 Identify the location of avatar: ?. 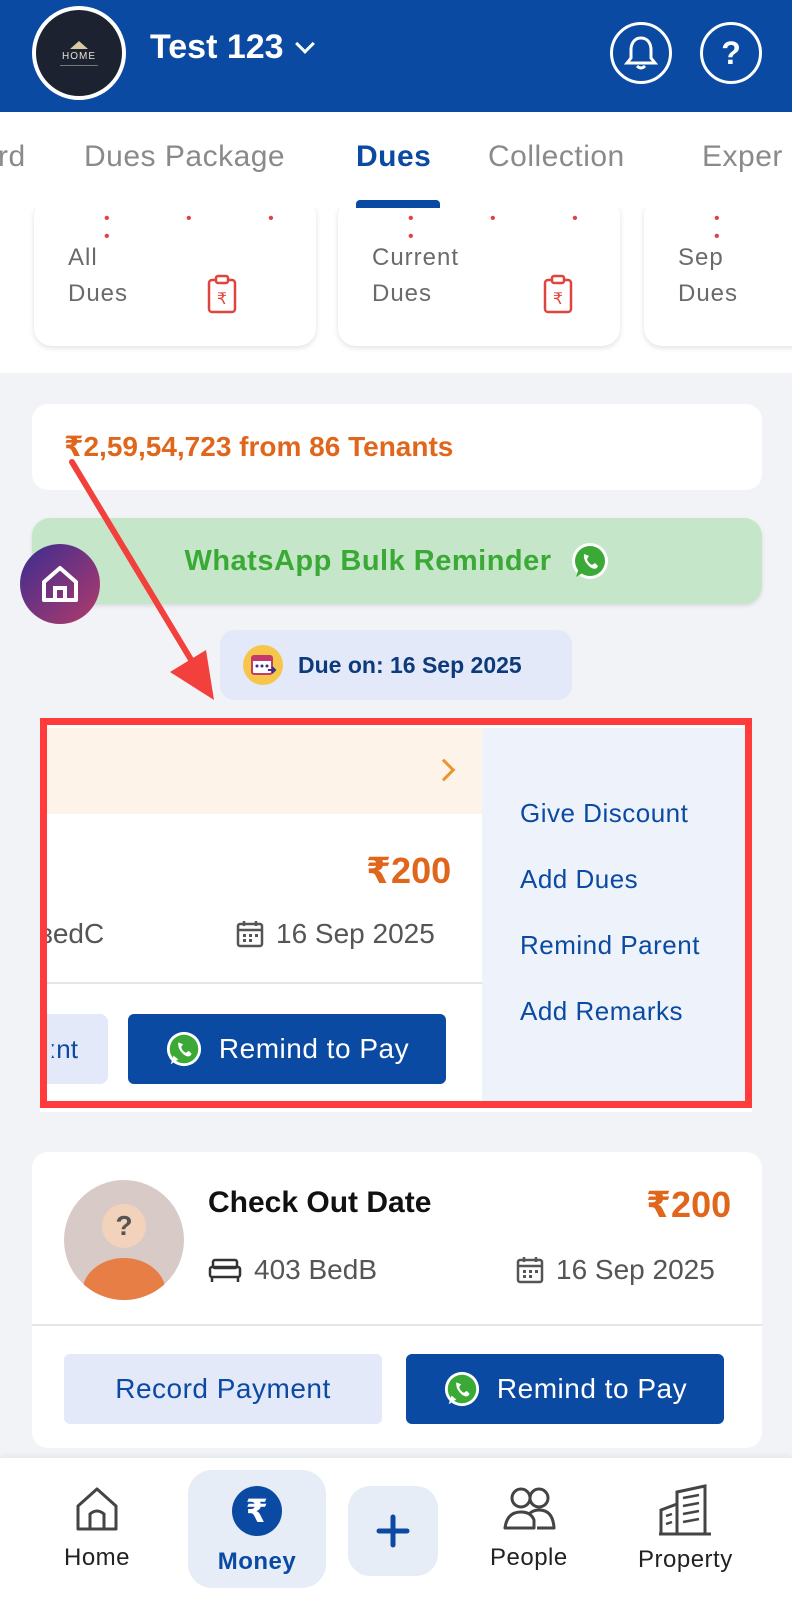
(124, 1240).